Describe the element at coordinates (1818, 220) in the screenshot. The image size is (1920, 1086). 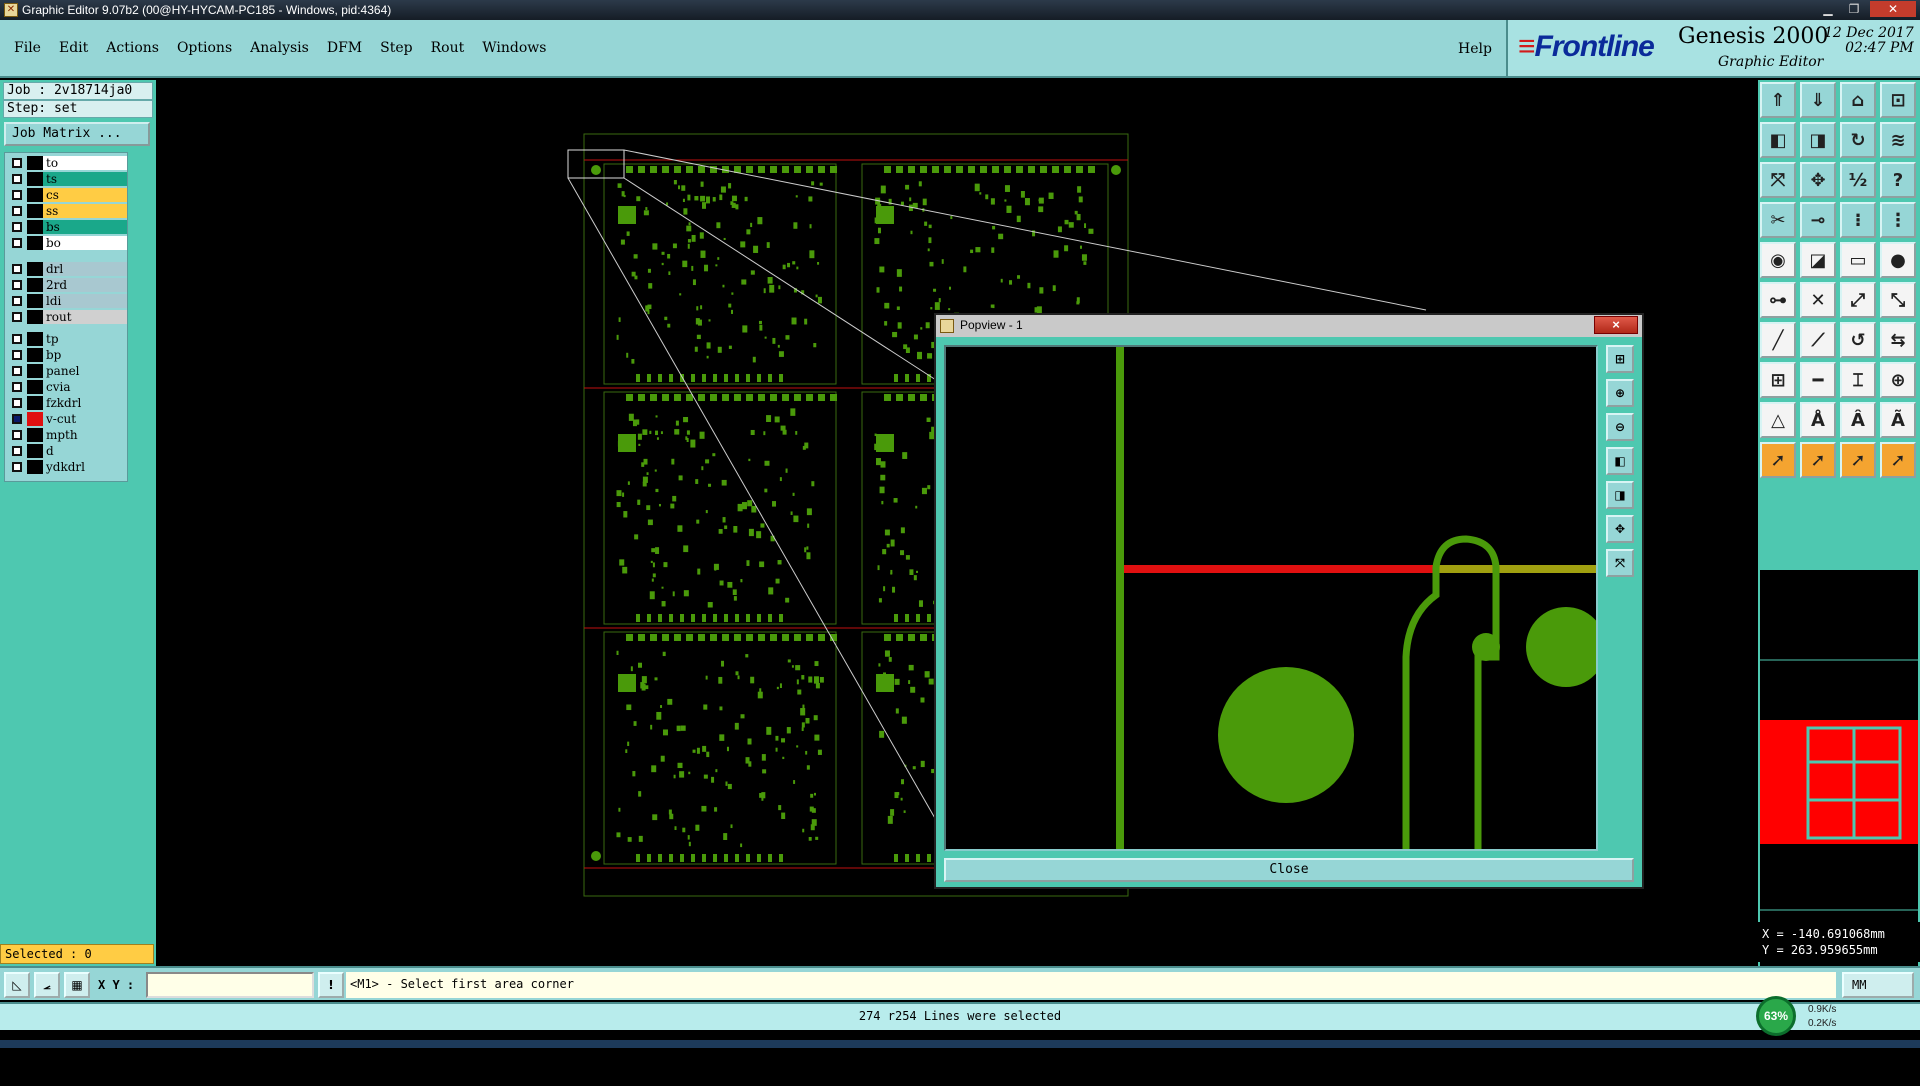
I see `probe-icon: ⊸` at that location.